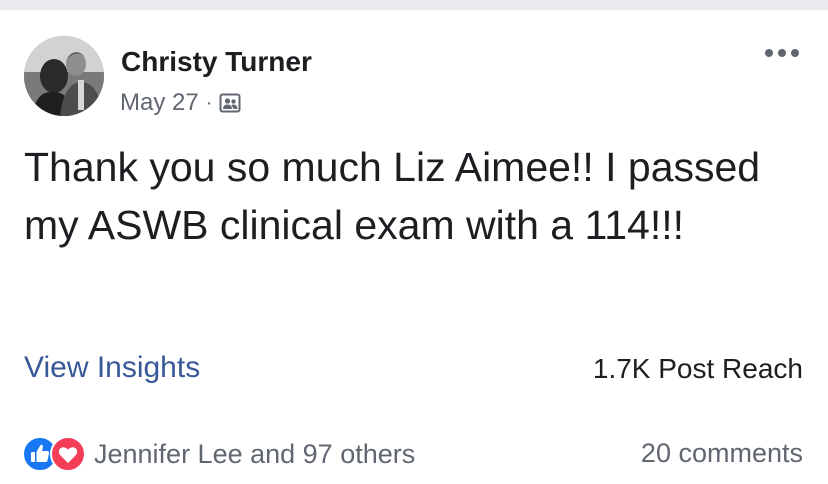 The image size is (828, 484). What do you see at coordinates (697, 368) in the screenshot?
I see `post-reach: 1.7K Post Reach` at bounding box center [697, 368].